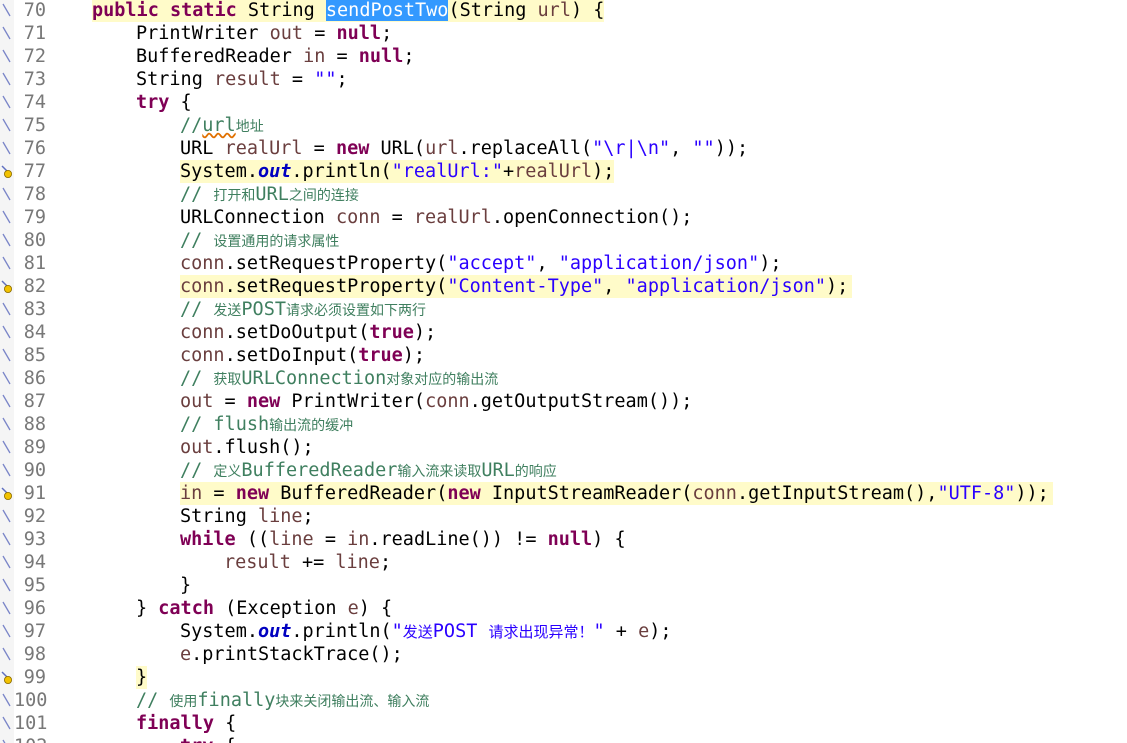 This screenshot has height=743, width=1127. I want to click on code-content: // 定义BufferedReader输入流来读取URL的响应, so click(368, 470).